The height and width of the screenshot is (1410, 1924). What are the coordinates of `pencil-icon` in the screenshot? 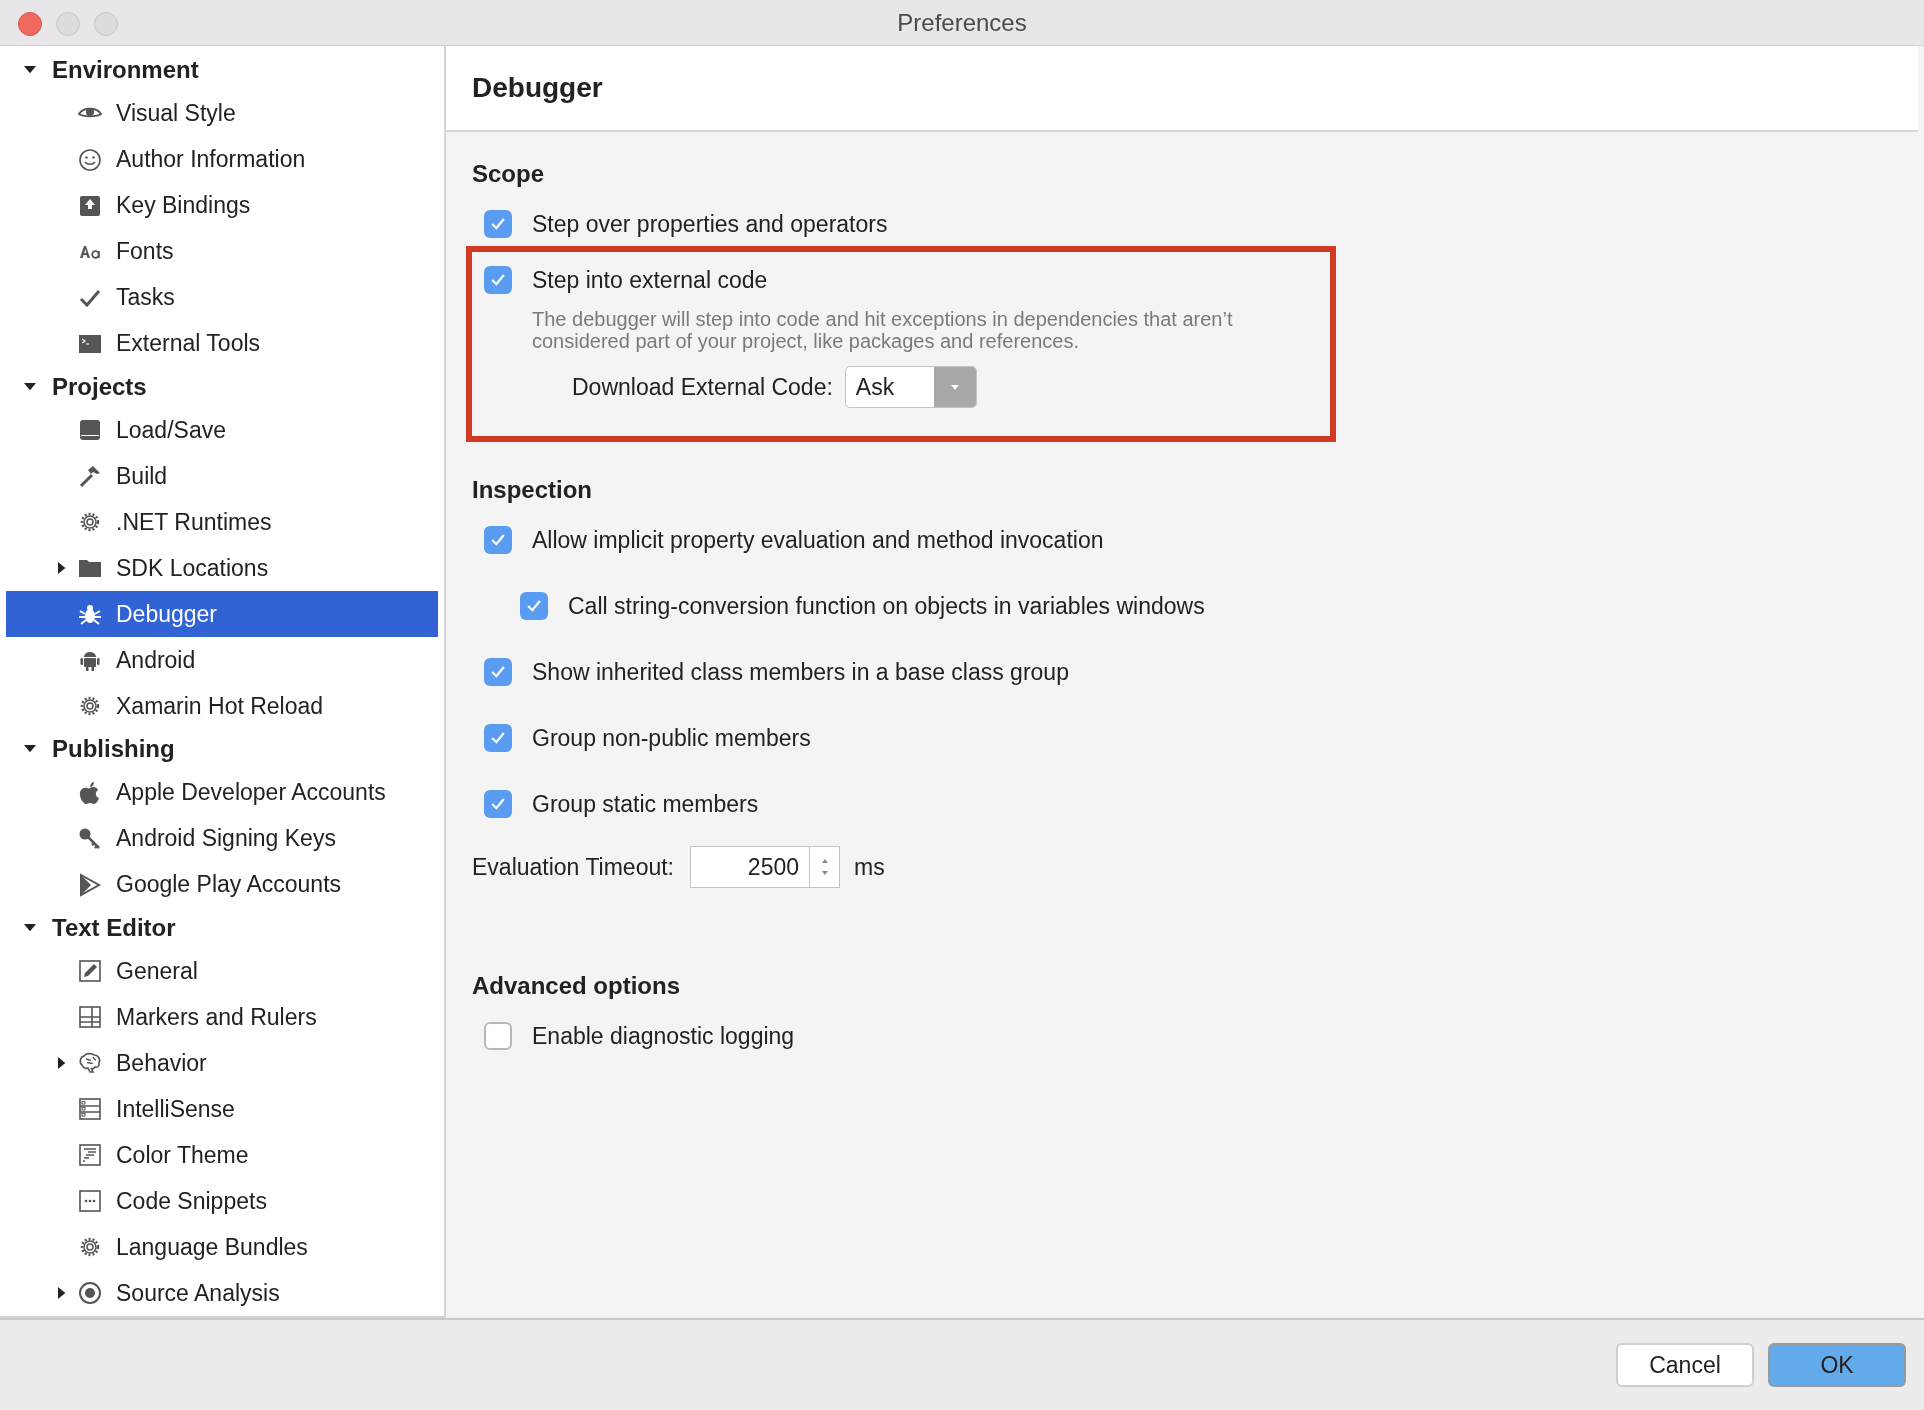 It's located at (90, 971).